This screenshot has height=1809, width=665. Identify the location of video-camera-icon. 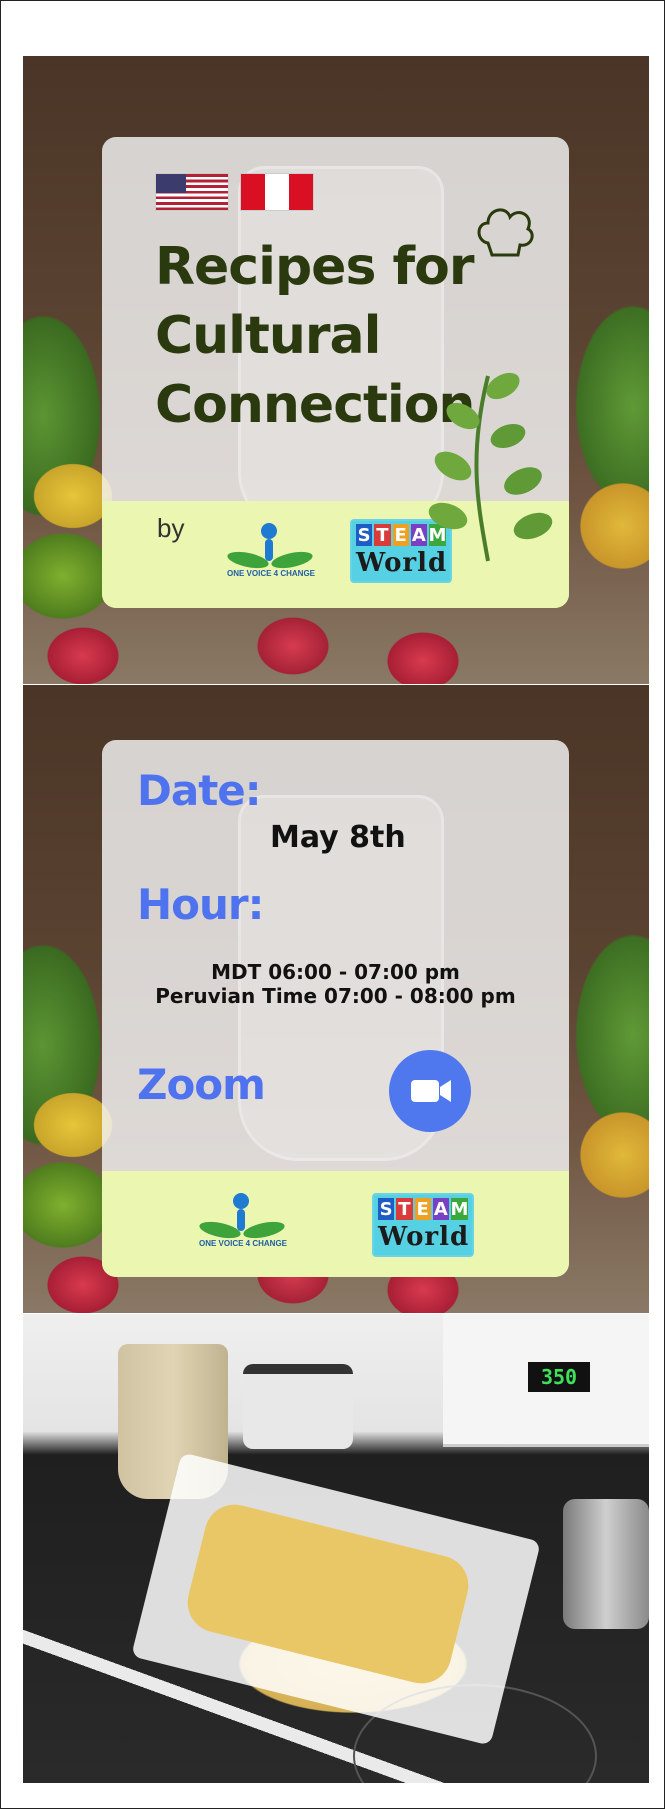
(431, 1091).